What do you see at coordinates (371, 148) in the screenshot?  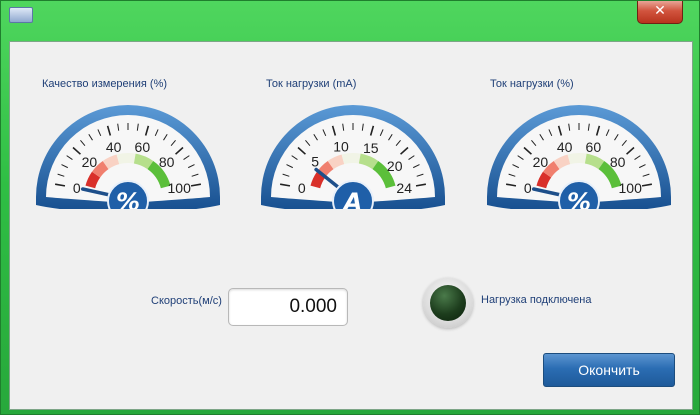 I see `gauge-tick-label: 15` at bounding box center [371, 148].